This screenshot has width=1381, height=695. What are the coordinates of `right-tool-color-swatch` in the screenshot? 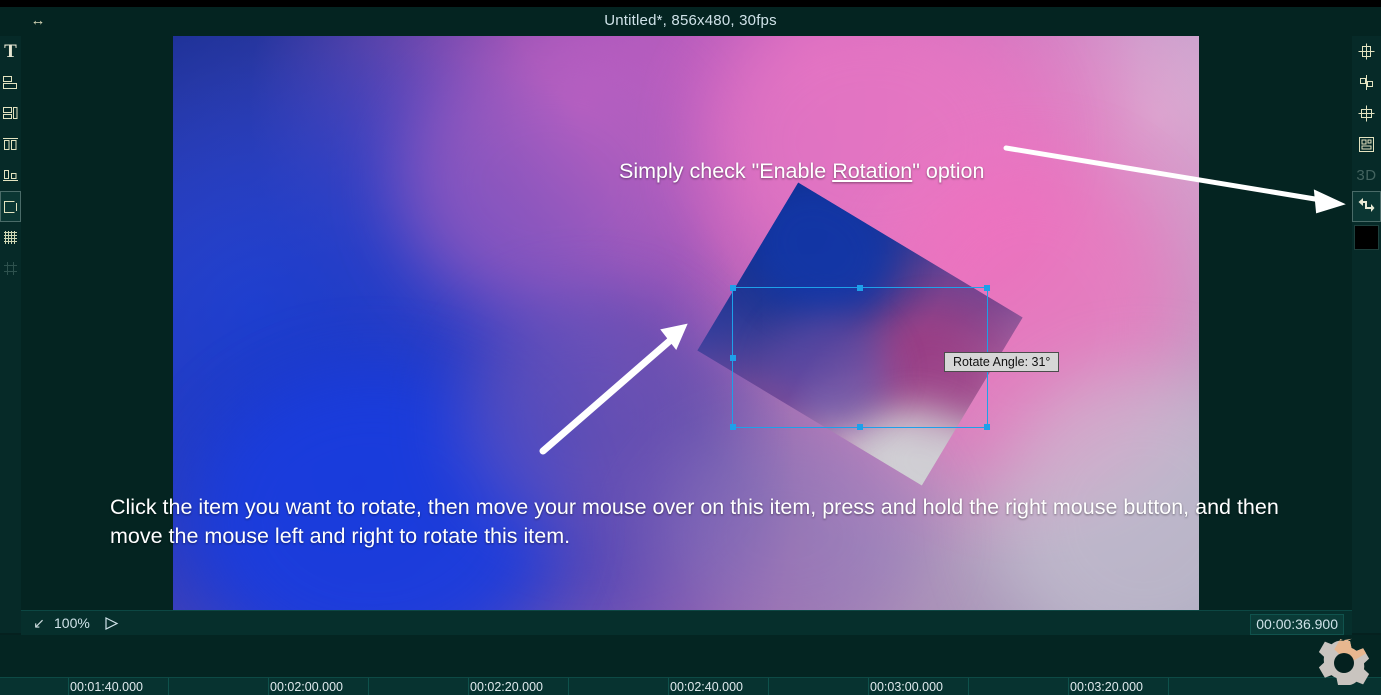 It's located at (1366, 237).